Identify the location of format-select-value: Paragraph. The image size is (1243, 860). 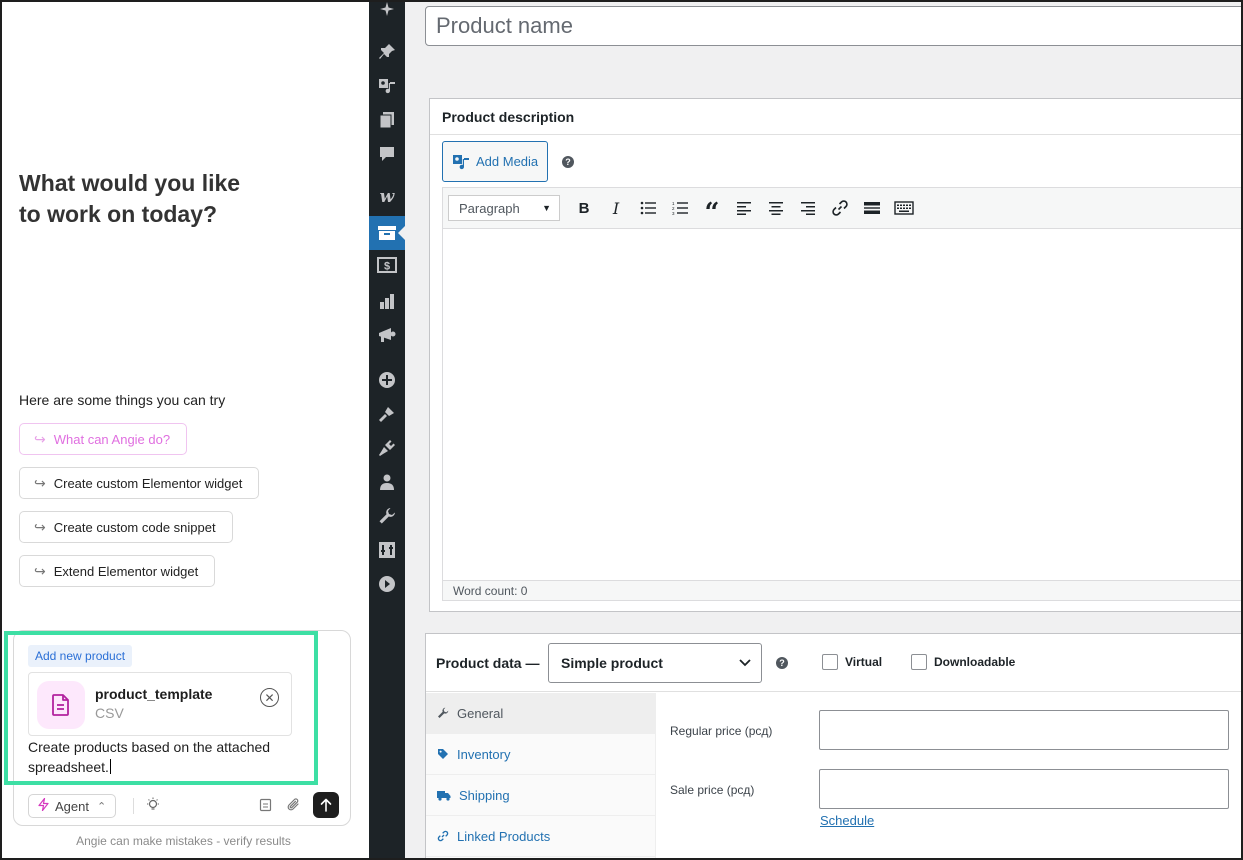
(489, 208).